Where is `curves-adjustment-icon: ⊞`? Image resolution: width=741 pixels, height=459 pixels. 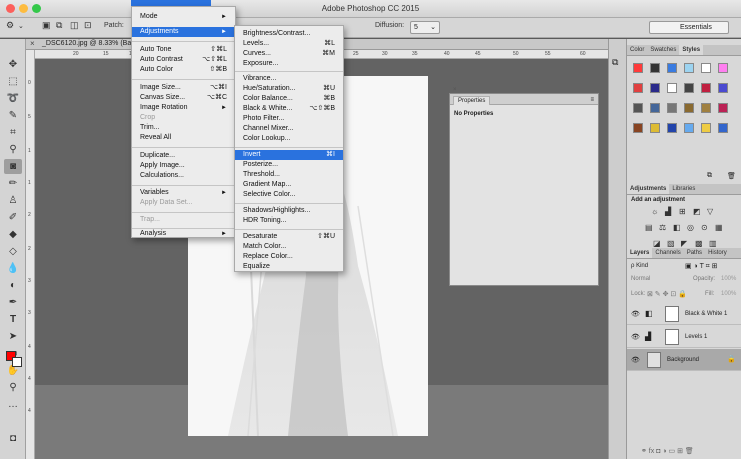 curves-adjustment-icon: ⊞ is located at coordinates (682, 211).